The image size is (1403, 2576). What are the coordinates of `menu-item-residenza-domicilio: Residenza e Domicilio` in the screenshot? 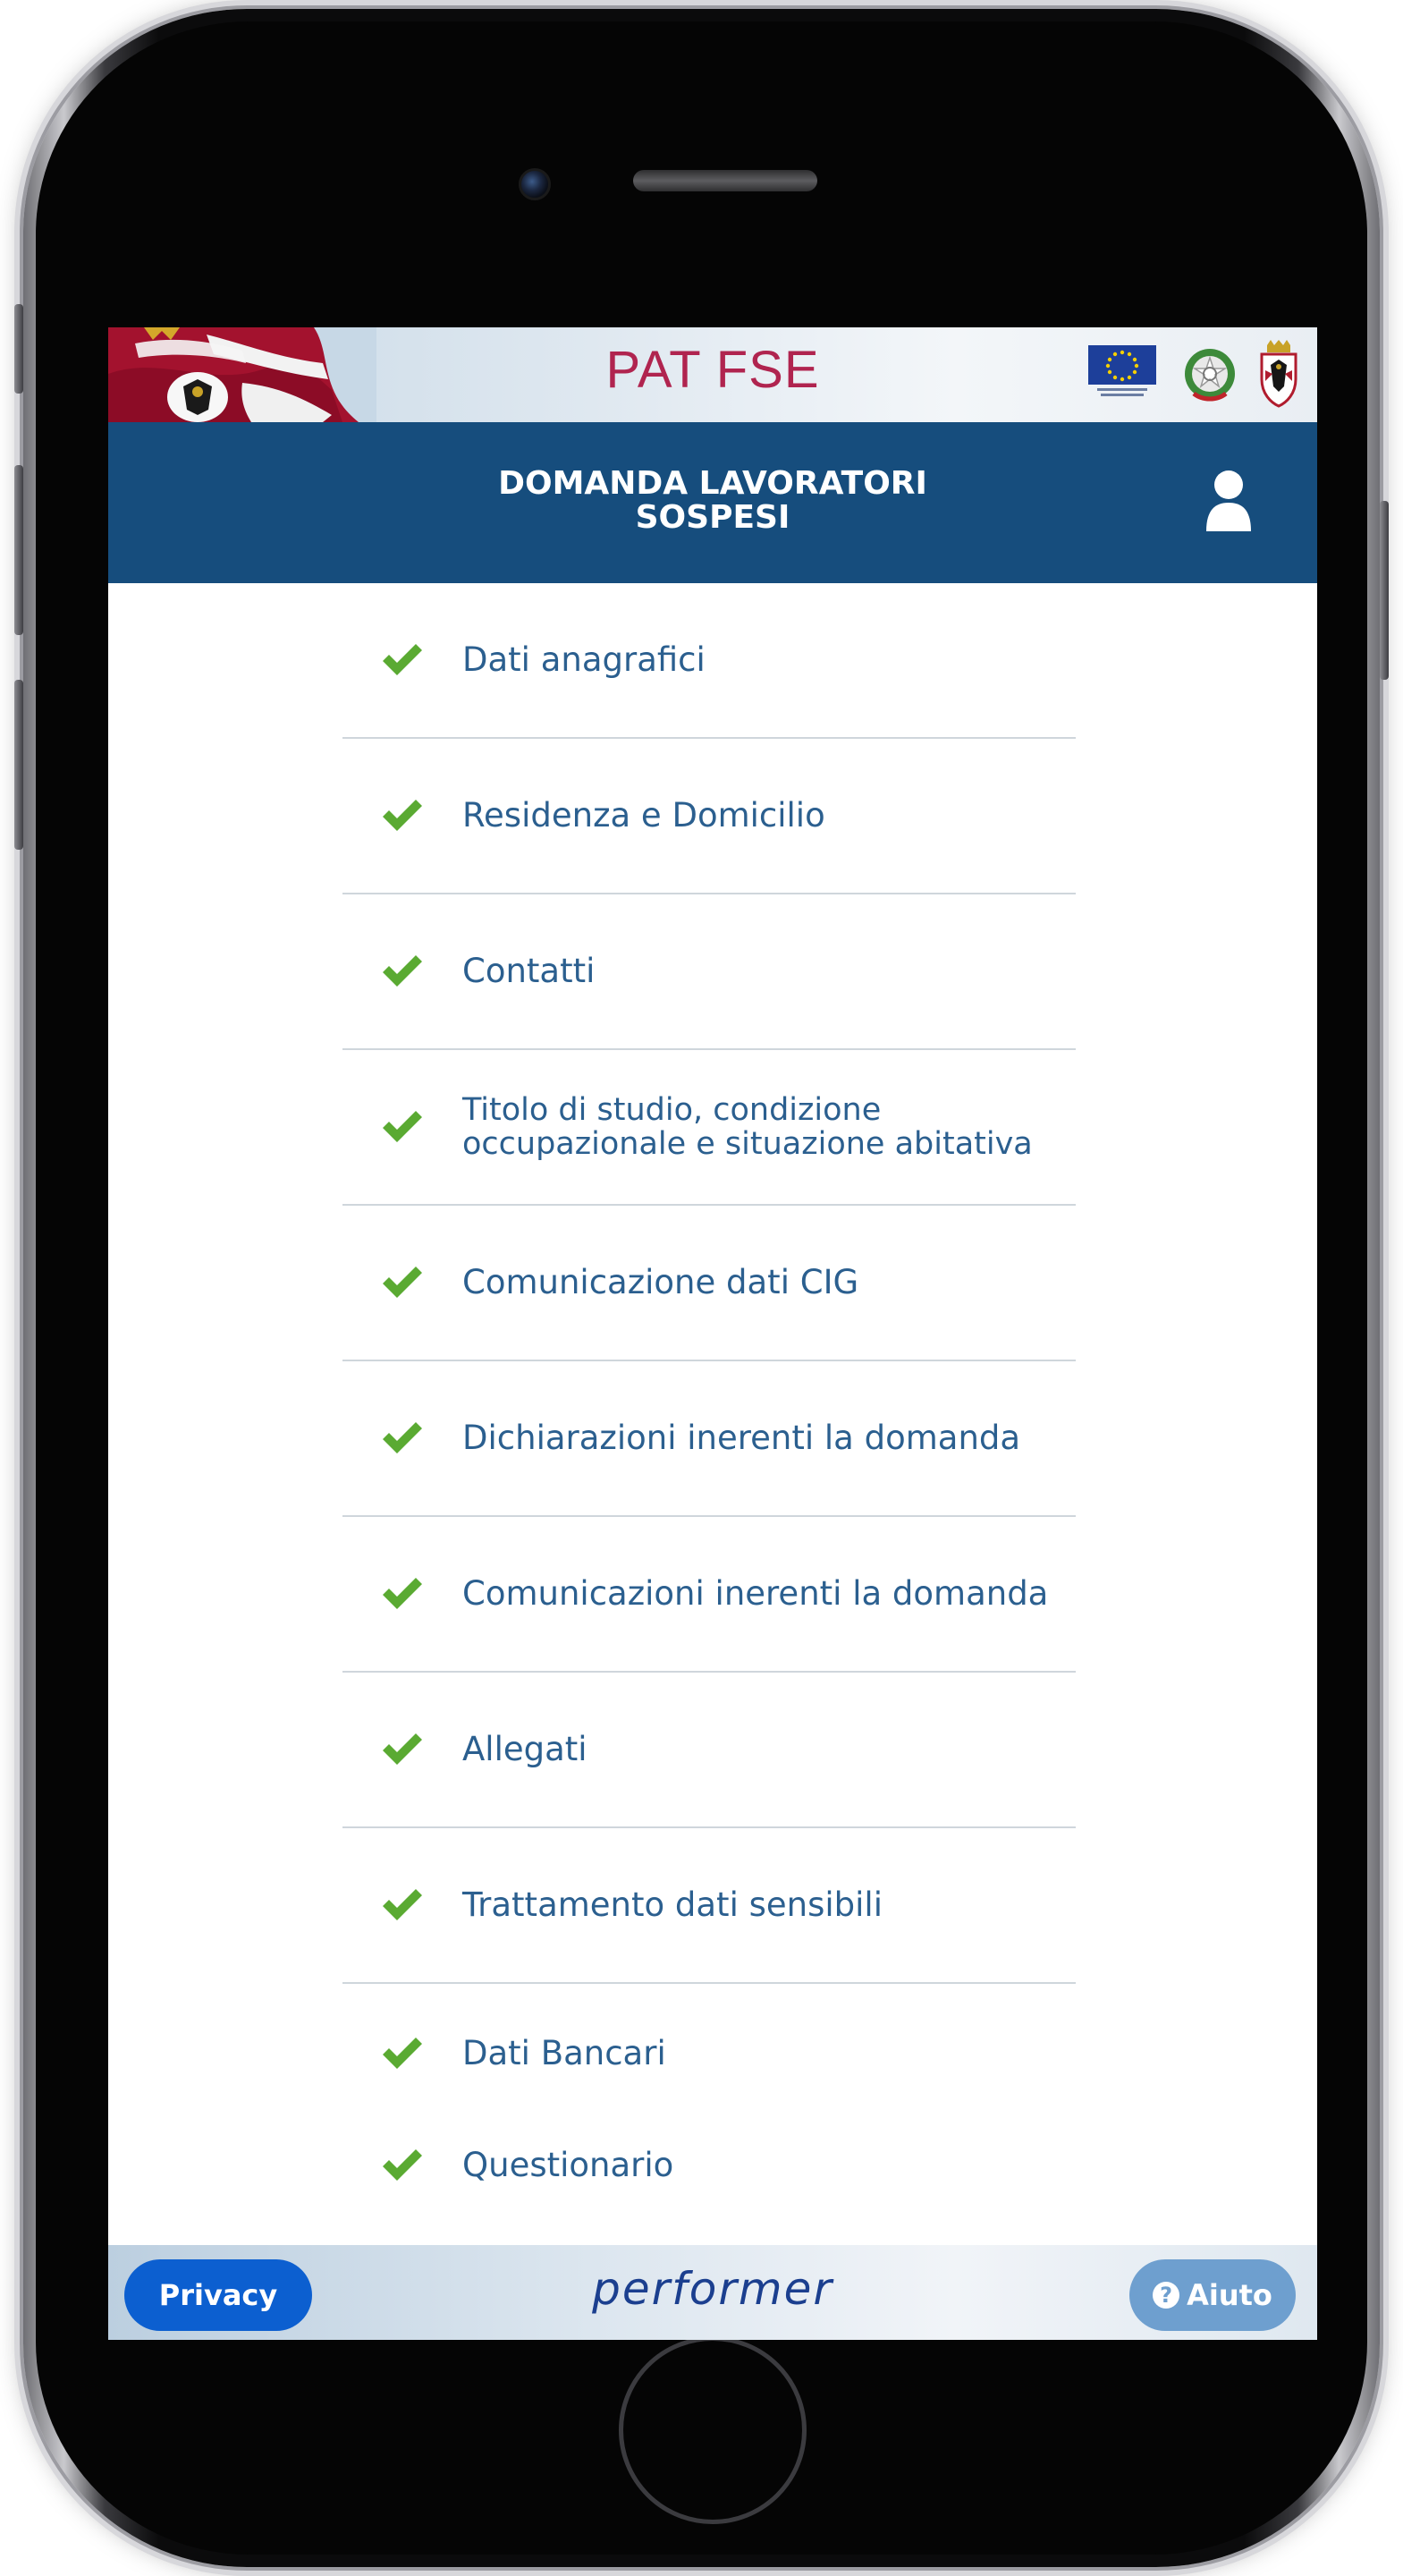 It's located at (709, 816).